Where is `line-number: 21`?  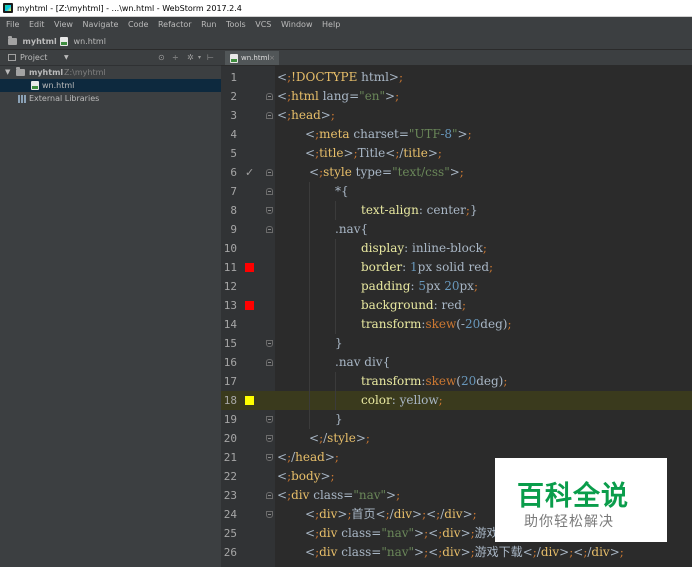 line-number: 21 is located at coordinates (230, 457).